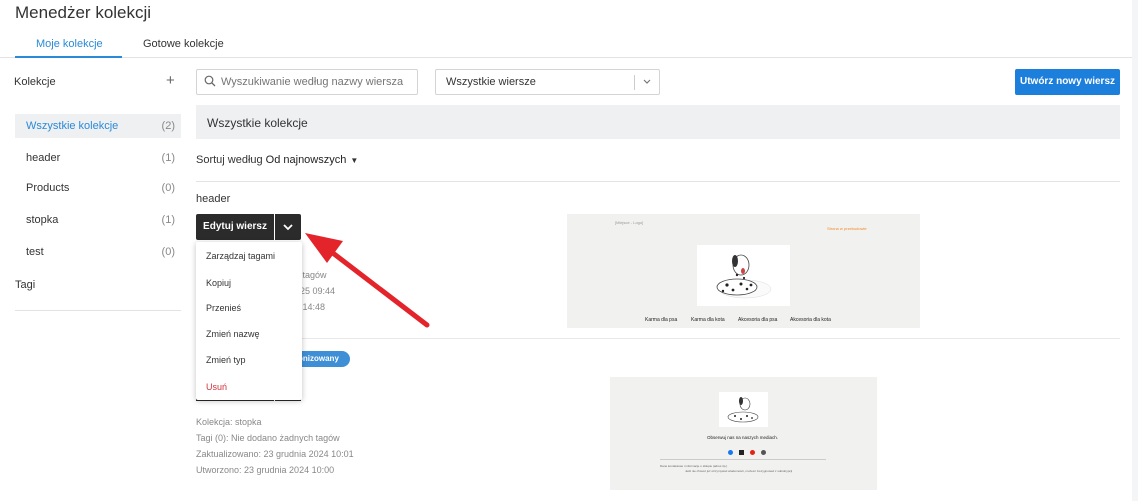  What do you see at coordinates (752, 452) in the screenshot?
I see `youtube-icon` at bounding box center [752, 452].